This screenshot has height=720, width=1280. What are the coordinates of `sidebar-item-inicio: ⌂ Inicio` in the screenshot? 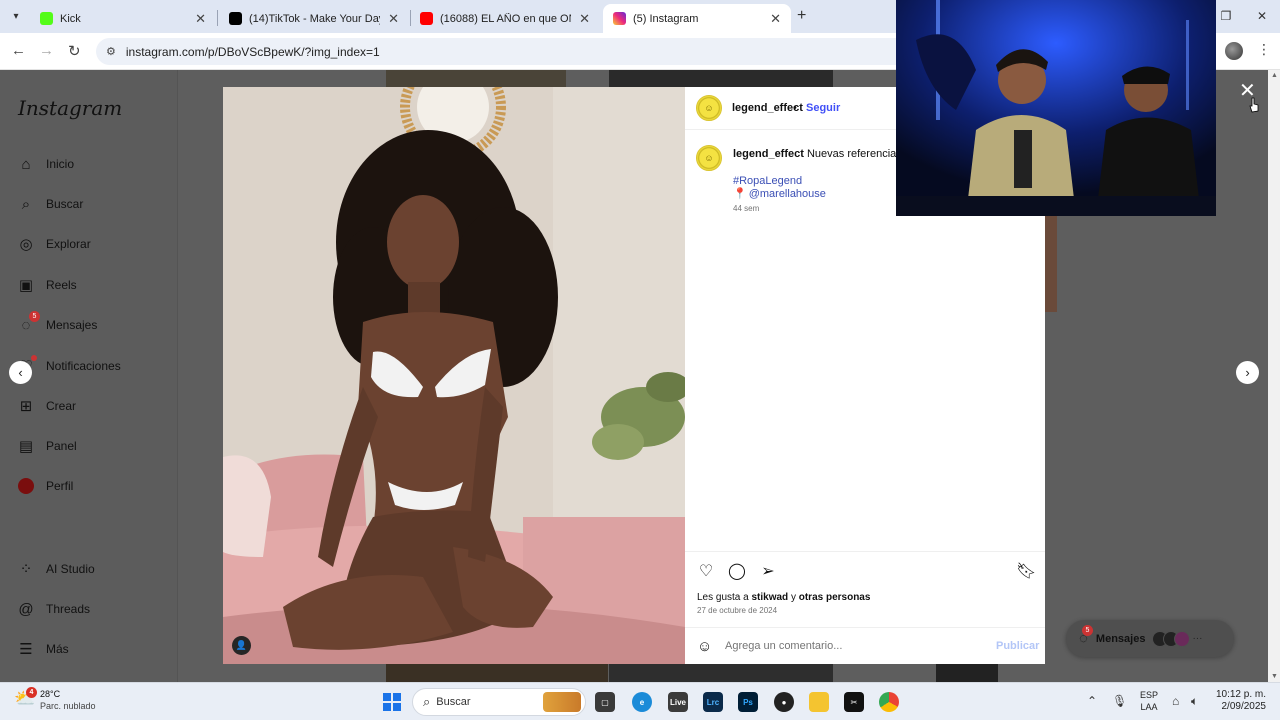 It's located at (45, 164).